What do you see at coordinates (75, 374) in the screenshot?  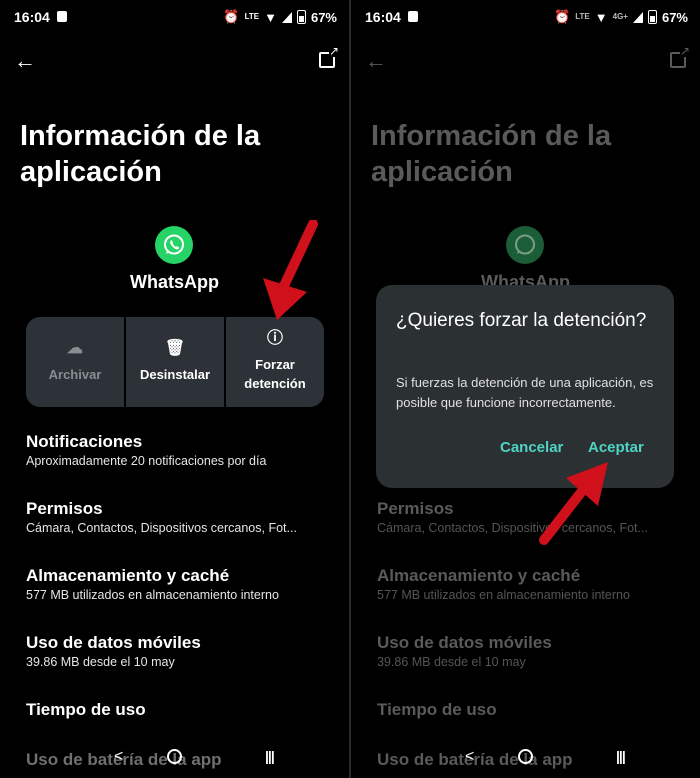 I see `archive-label: Archivar` at bounding box center [75, 374].